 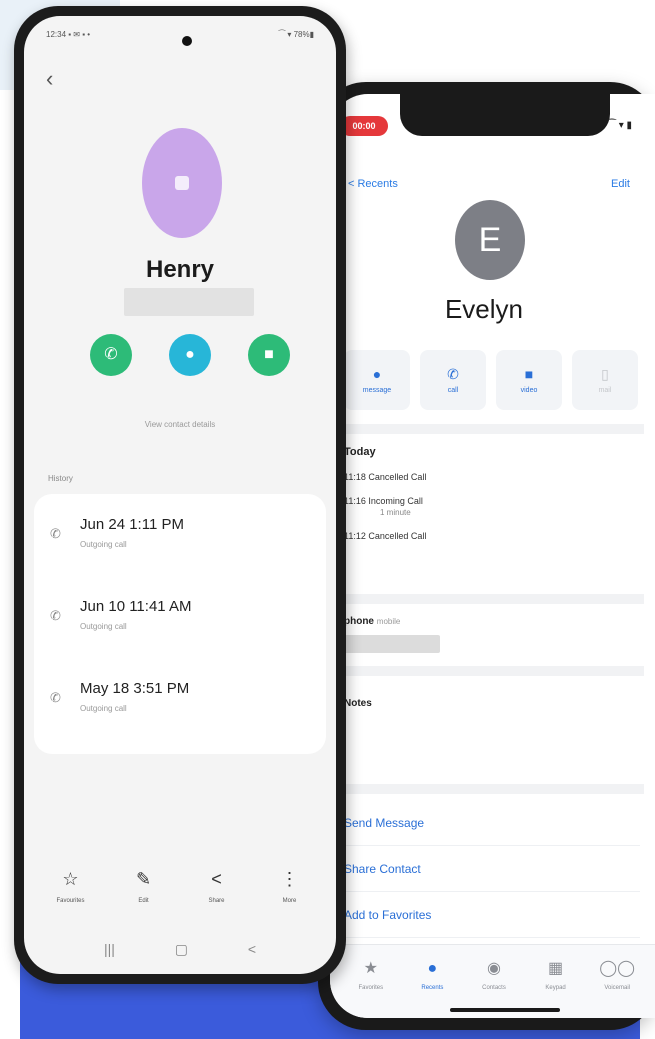 What do you see at coordinates (494, 988) in the screenshot?
I see `tab-label: Contacts` at bounding box center [494, 988].